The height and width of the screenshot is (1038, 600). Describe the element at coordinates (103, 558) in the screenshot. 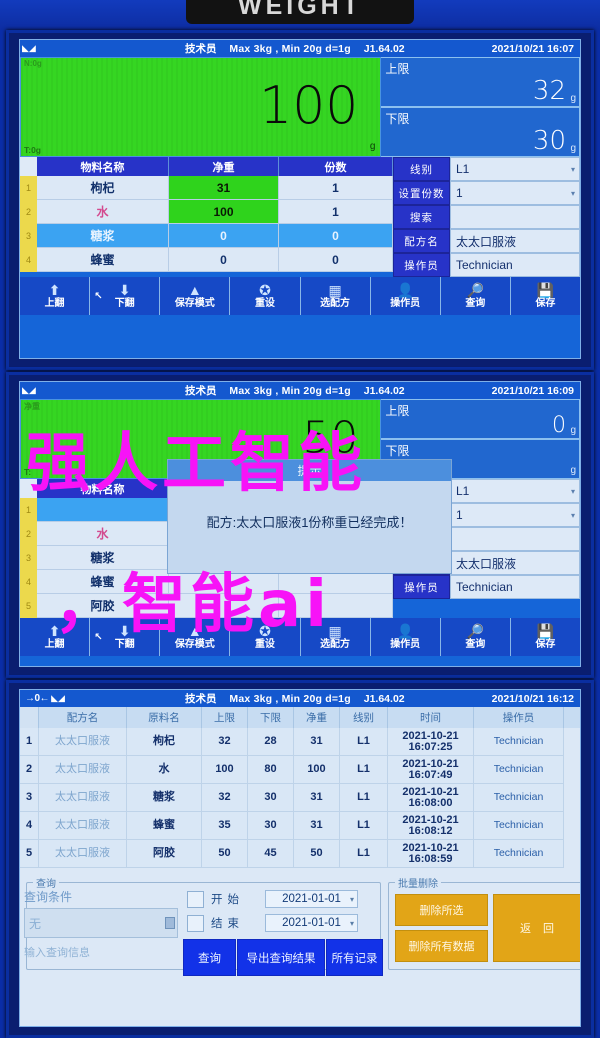

I see `cell-material-name: 糖浆` at that location.